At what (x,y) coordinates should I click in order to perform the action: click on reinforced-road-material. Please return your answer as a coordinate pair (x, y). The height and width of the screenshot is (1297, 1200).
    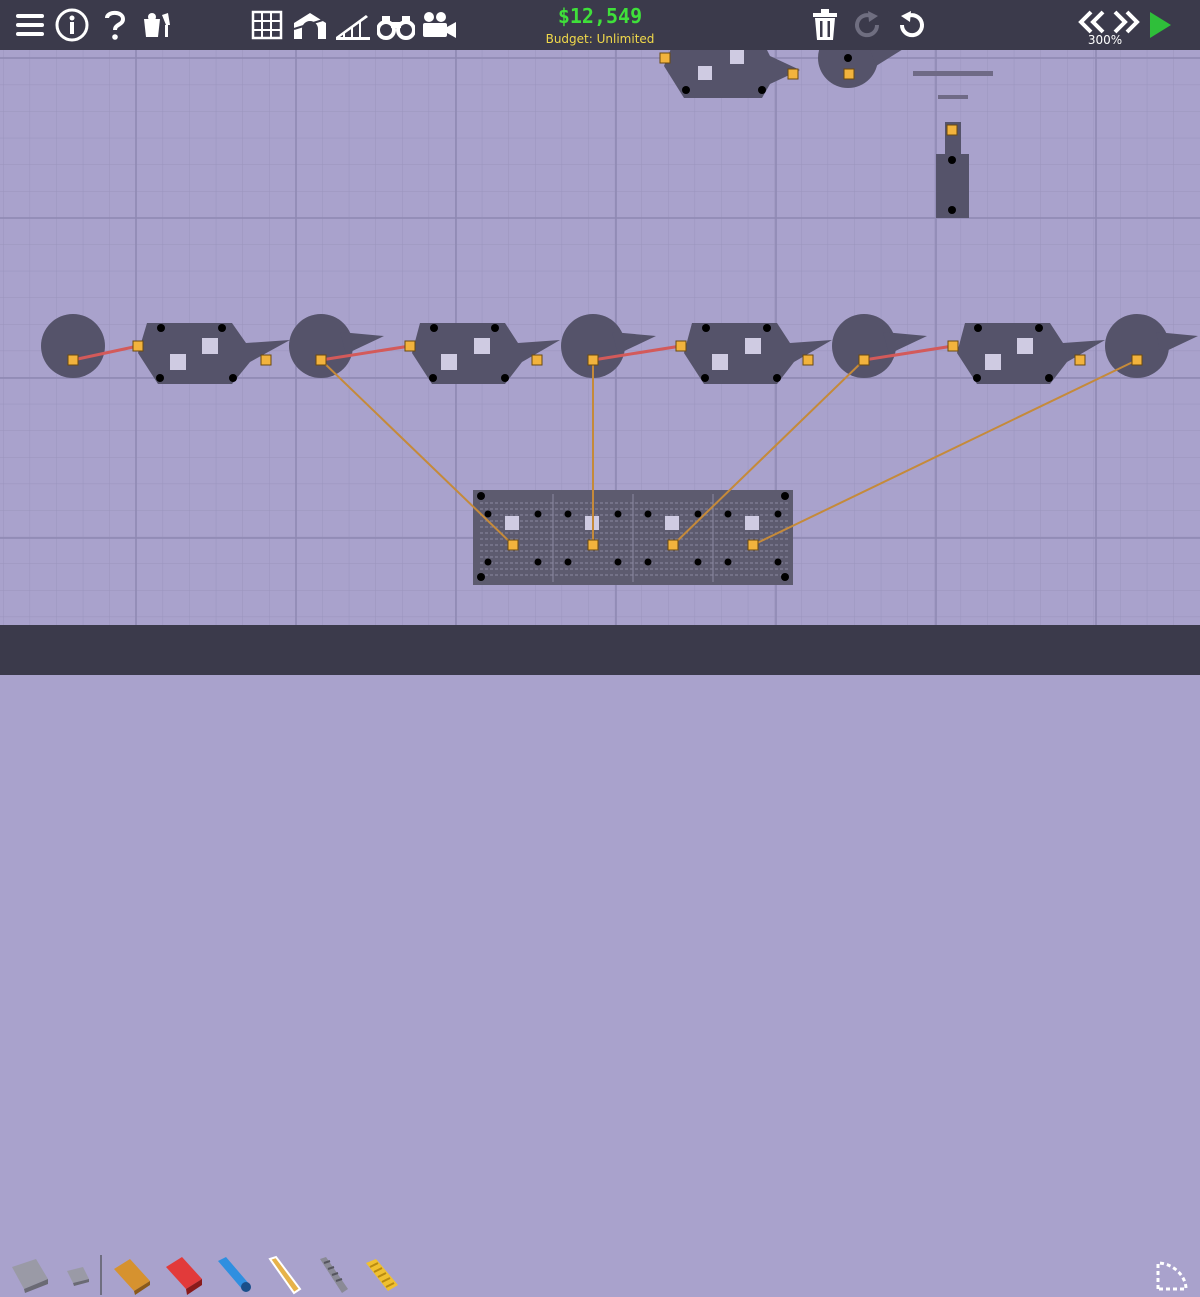
    Looking at the image, I should click on (184, 1275).